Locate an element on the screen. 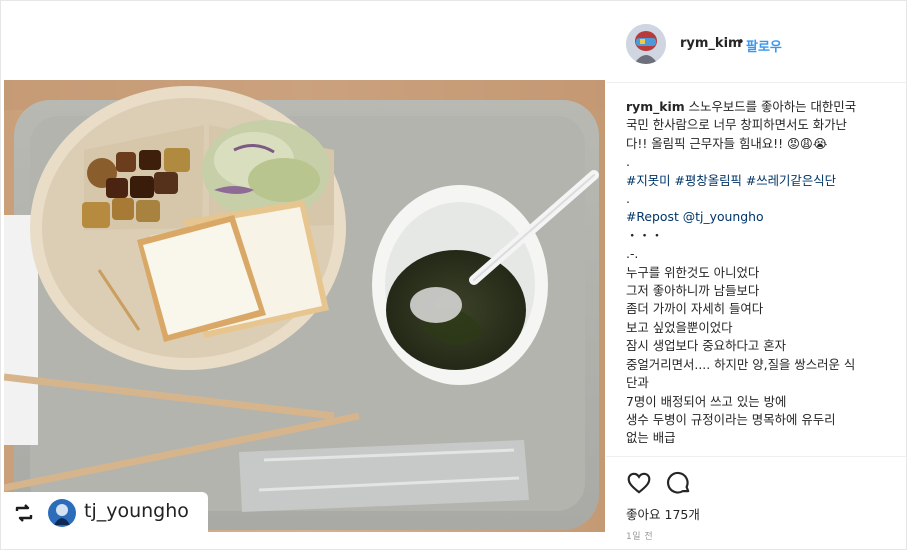  actions-divider is located at coordinates (756, 457).